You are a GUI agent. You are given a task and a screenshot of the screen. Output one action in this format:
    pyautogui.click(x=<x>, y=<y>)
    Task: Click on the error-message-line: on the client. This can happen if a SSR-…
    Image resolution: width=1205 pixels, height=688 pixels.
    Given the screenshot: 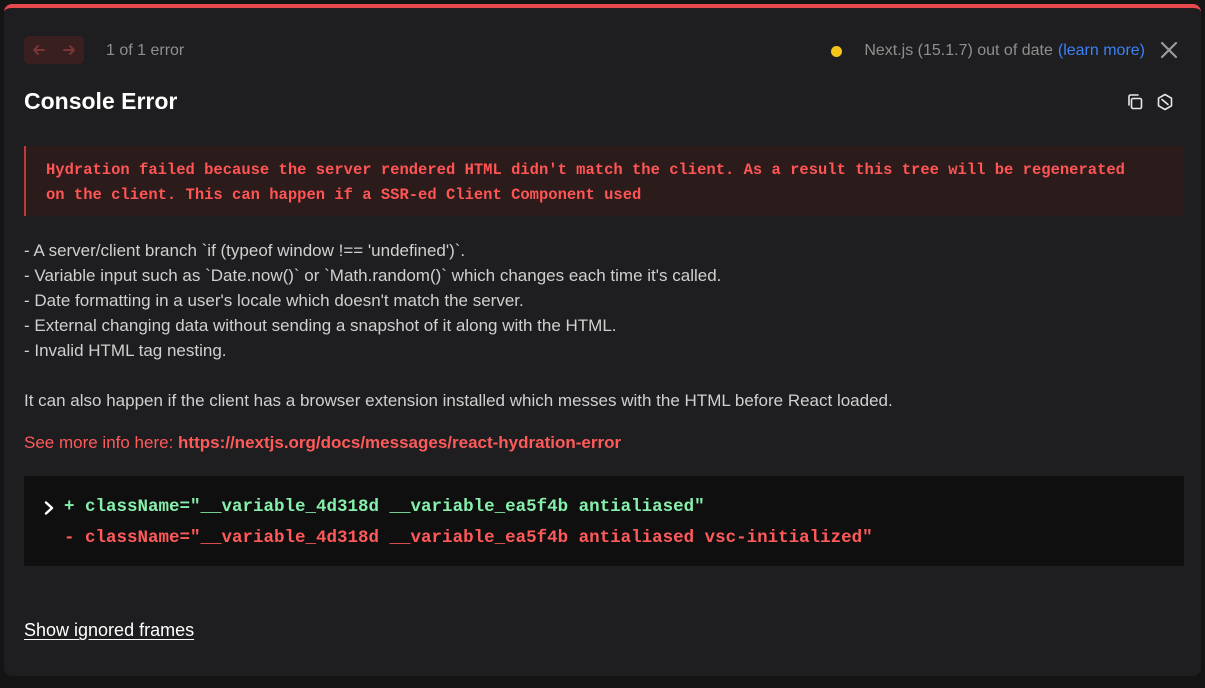 What is the action you would take?
    pyautogui.click(x=344, y=195)
    